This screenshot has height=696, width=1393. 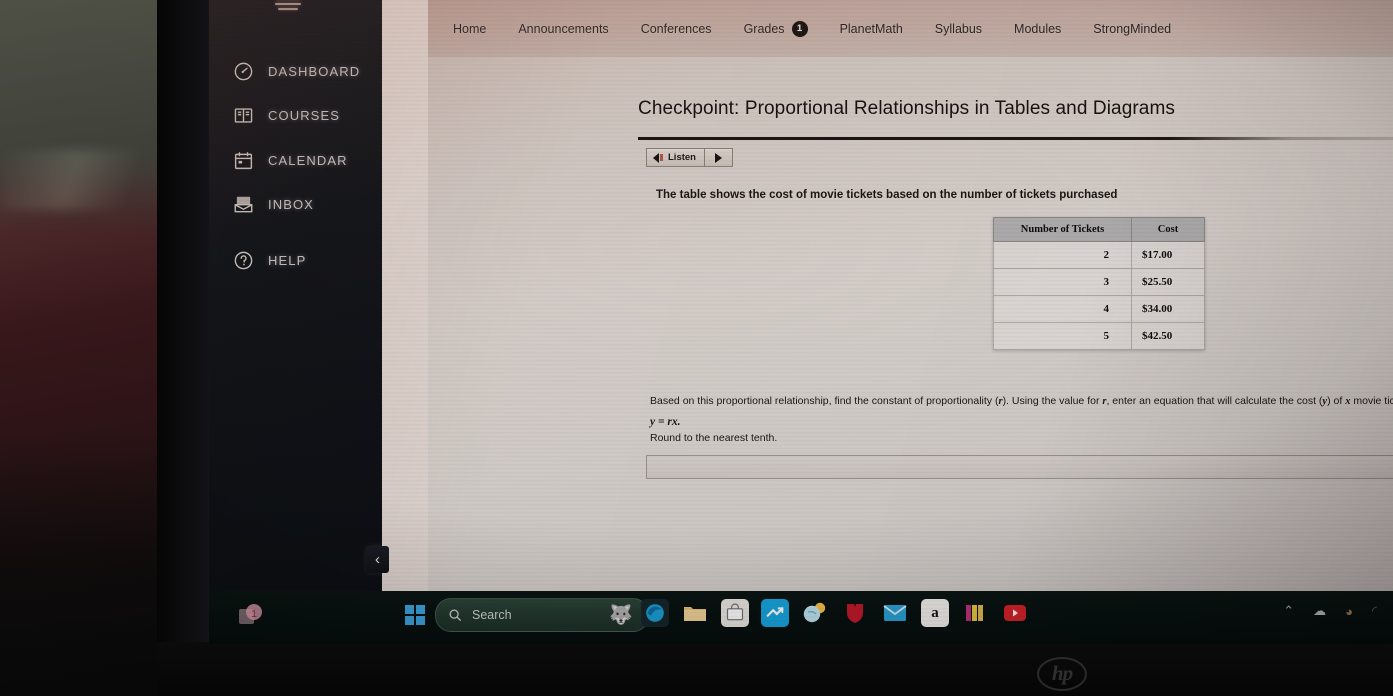 I want to click on room-background, so click(x=80, y=348).